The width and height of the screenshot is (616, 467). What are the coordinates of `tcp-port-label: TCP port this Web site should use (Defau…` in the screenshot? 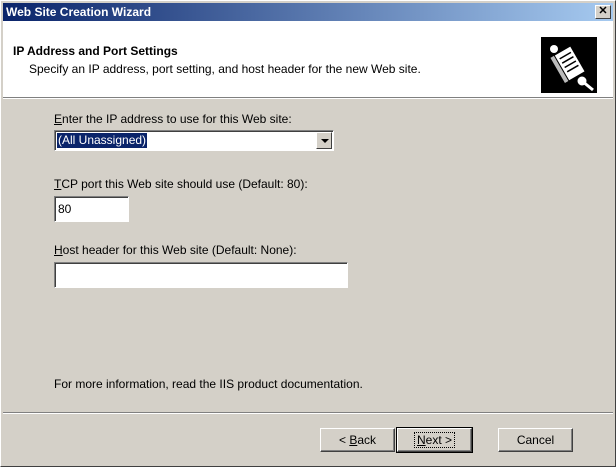 It's located at (181, 184).